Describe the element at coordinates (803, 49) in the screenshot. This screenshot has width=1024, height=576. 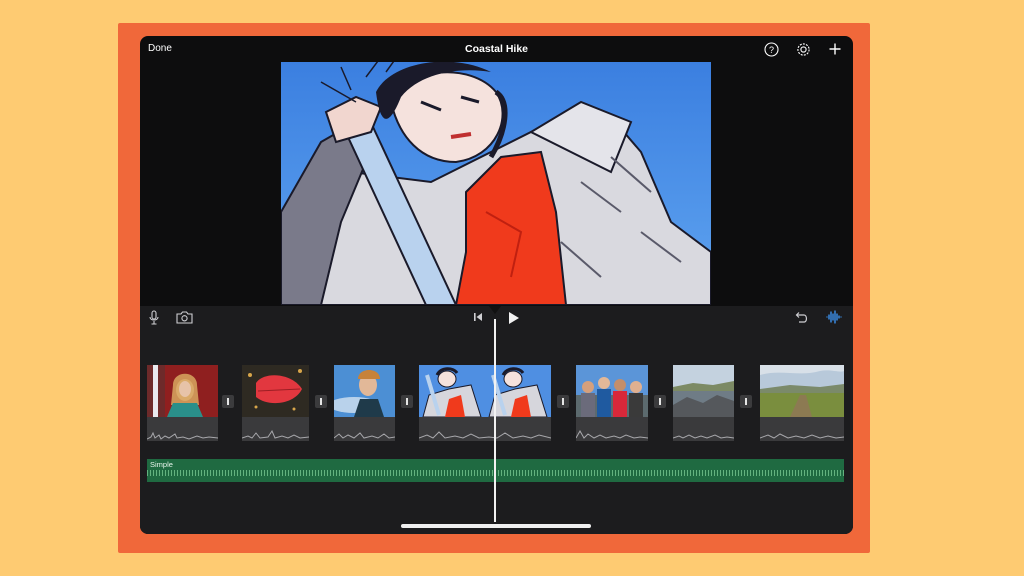
I see `settings-icon` at that location.